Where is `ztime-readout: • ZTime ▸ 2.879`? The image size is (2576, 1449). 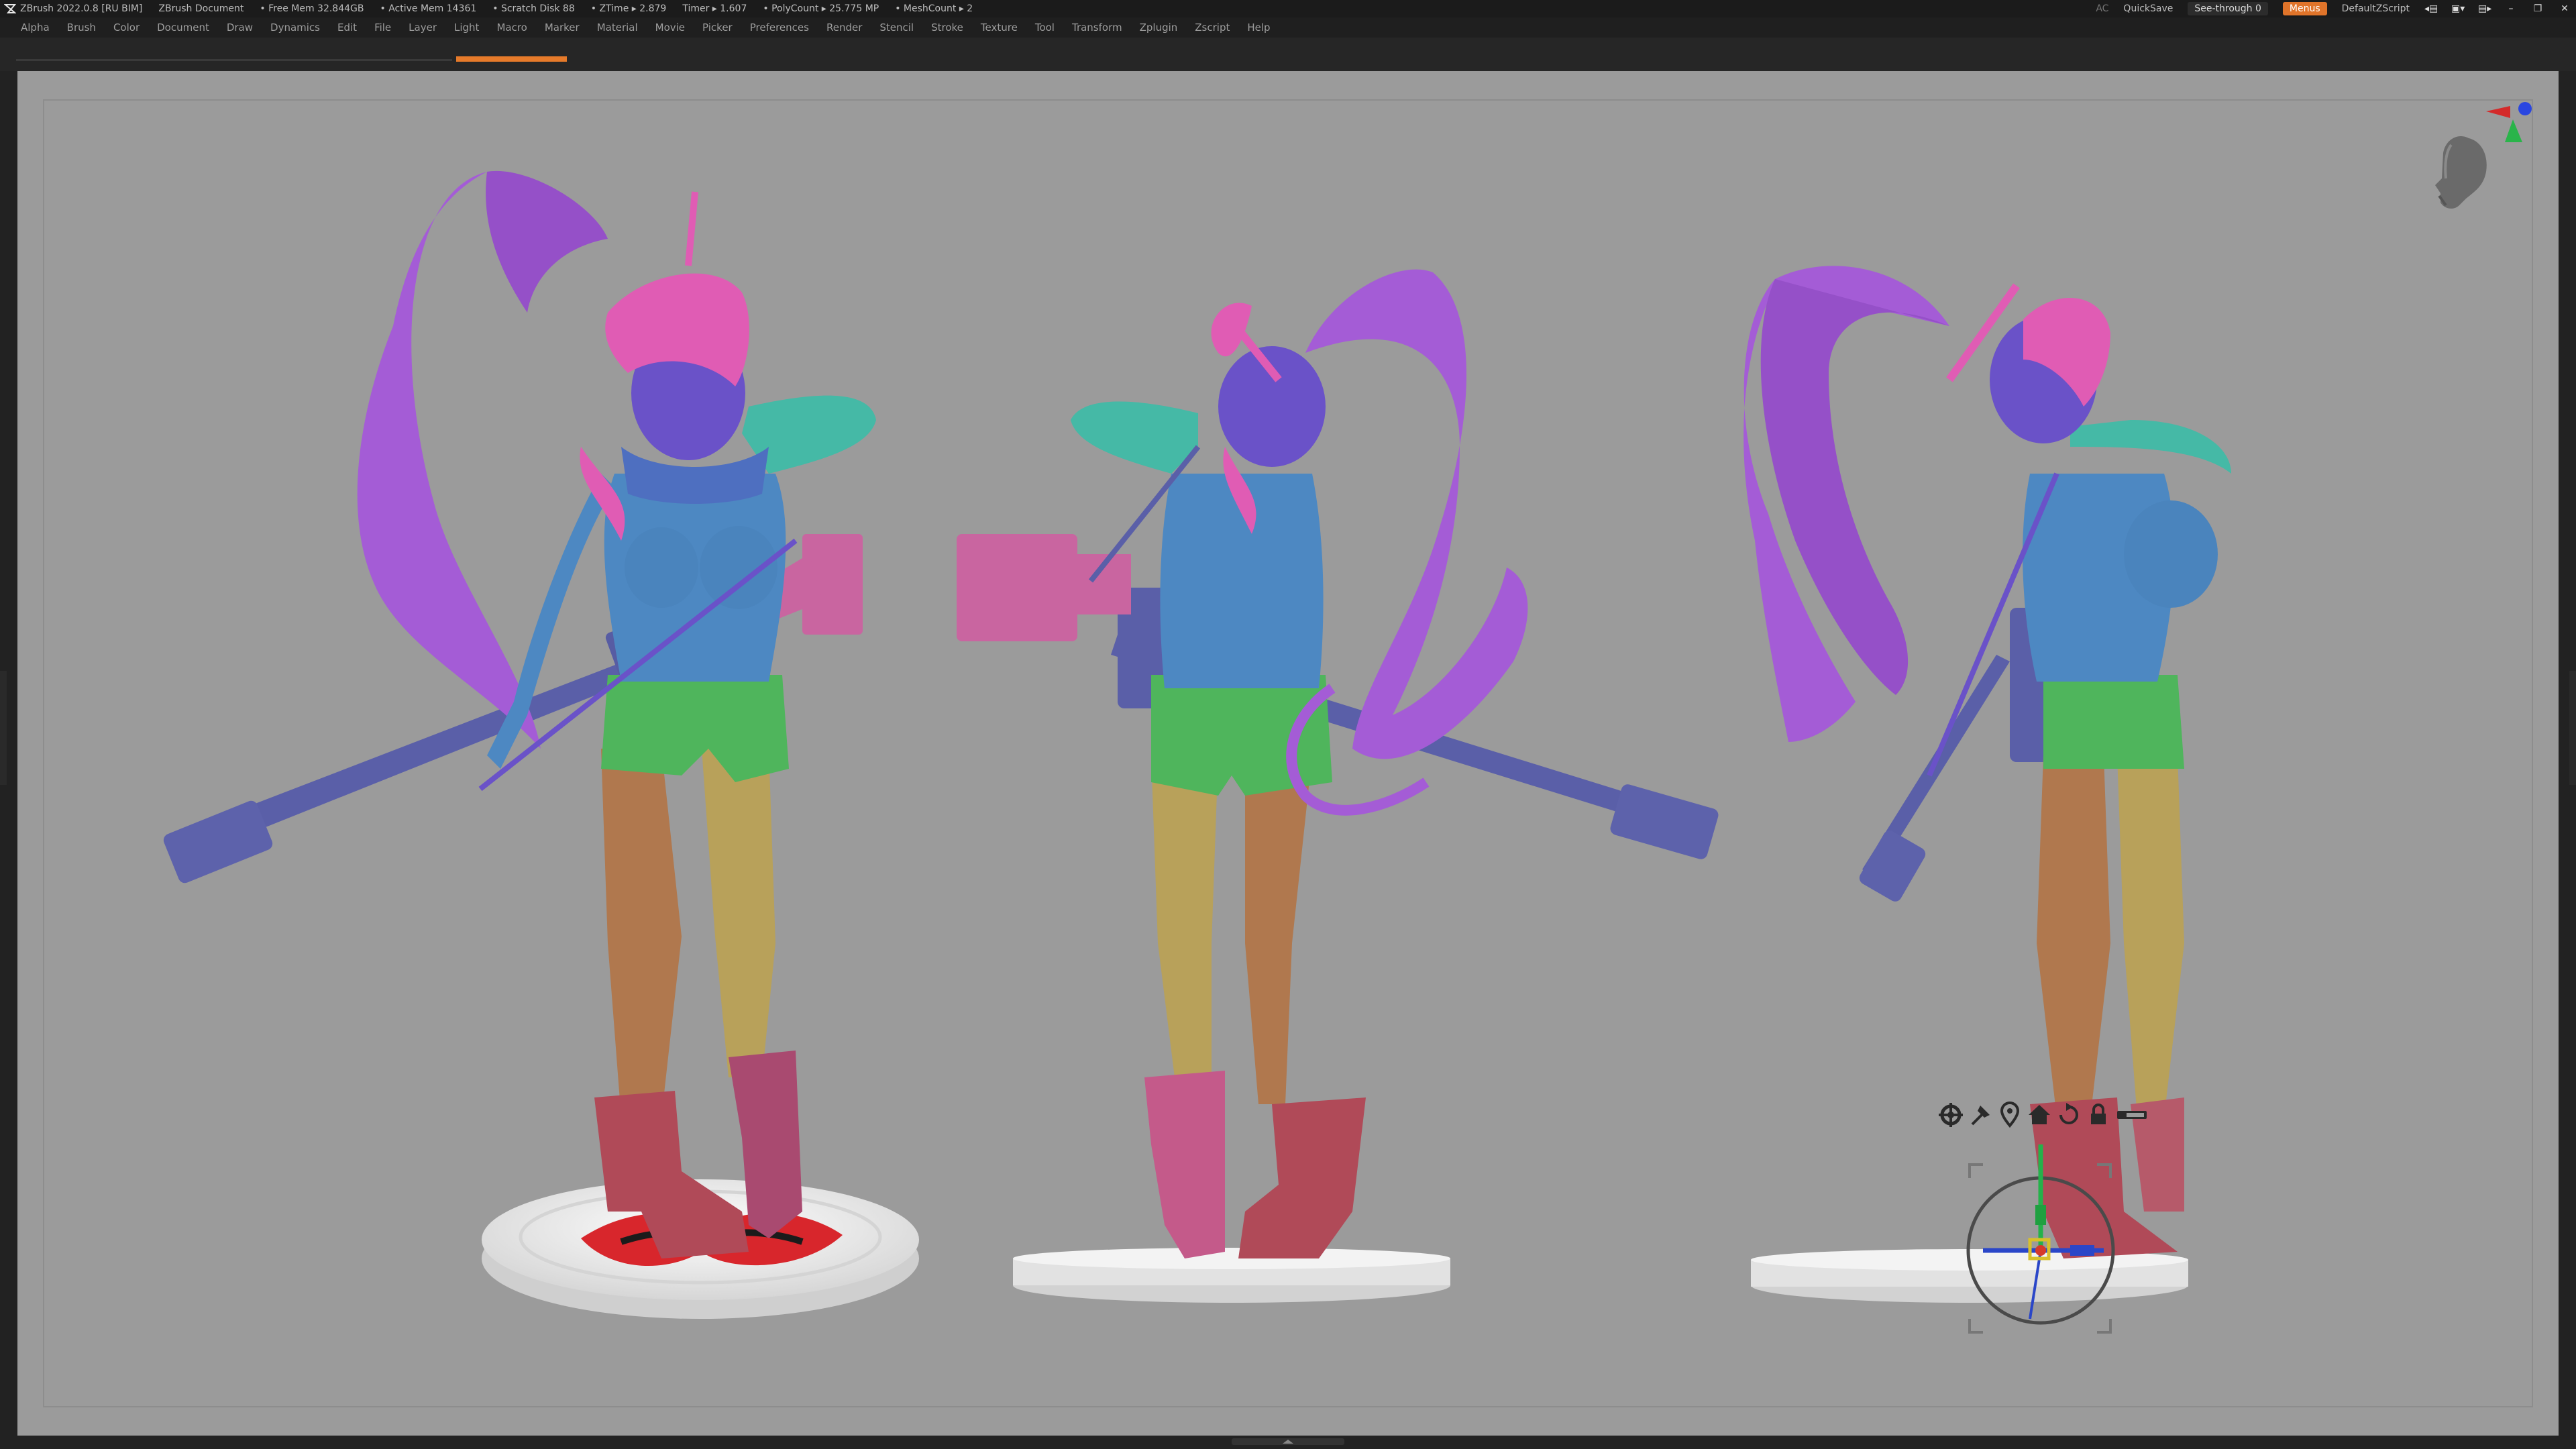
ztime-readout: • ZTime ▸ 2.879 is located at coordinates (628, 8).